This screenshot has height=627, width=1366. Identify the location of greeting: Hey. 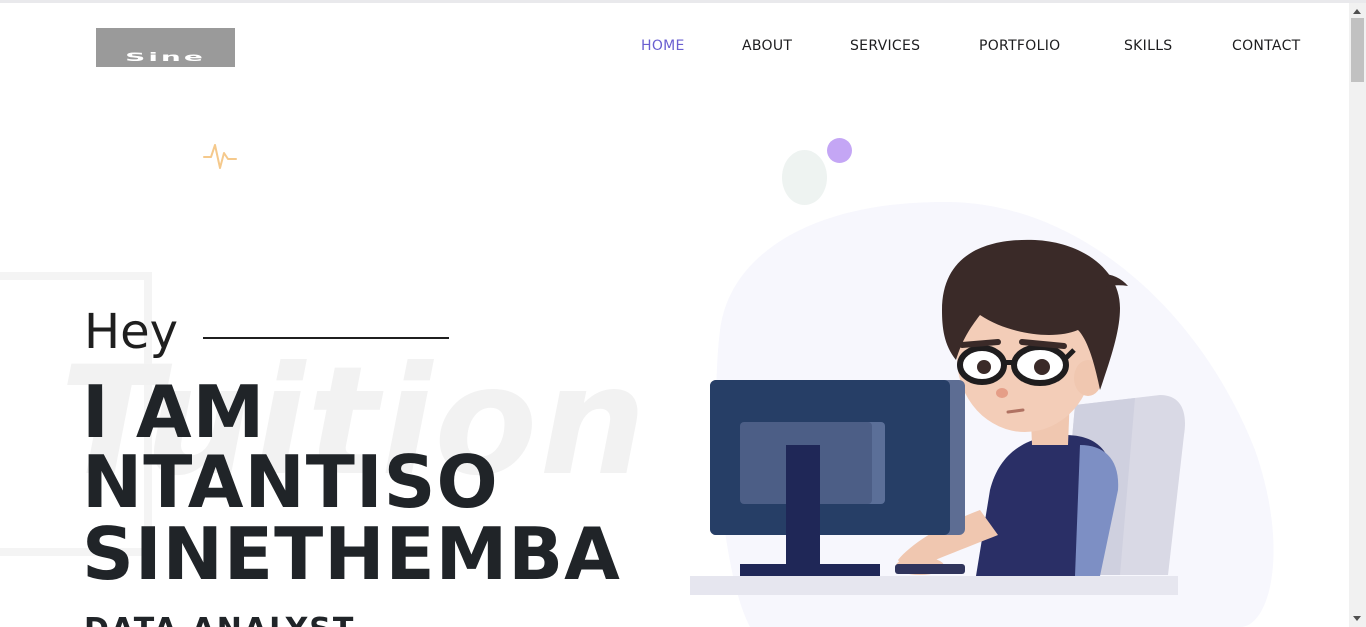
(131, 332).